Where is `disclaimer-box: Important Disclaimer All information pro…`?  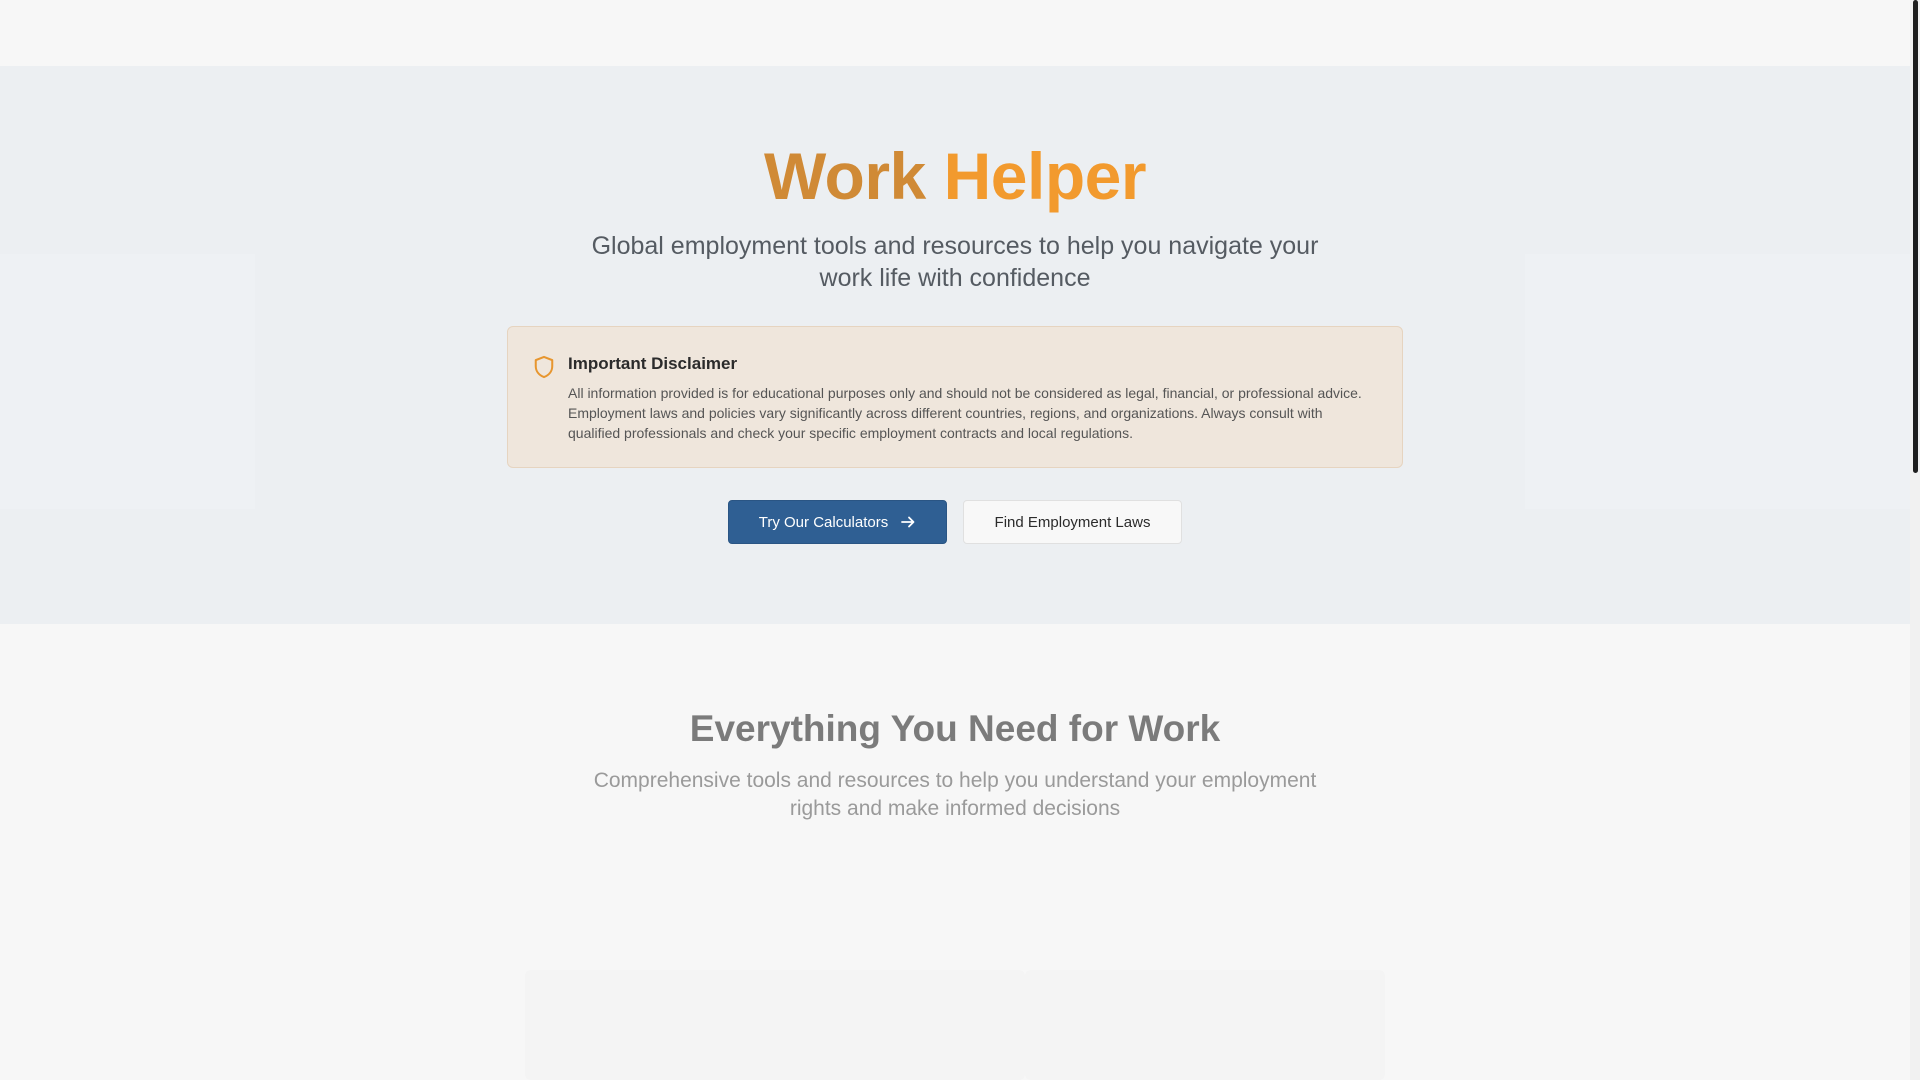
disclaimer-box: Important Disclaimer All information pro… is located at coordinates (955, 397).